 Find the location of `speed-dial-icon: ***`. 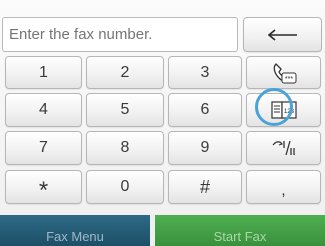

speed-dial-icon: *** is located at coordinates (284, 73).